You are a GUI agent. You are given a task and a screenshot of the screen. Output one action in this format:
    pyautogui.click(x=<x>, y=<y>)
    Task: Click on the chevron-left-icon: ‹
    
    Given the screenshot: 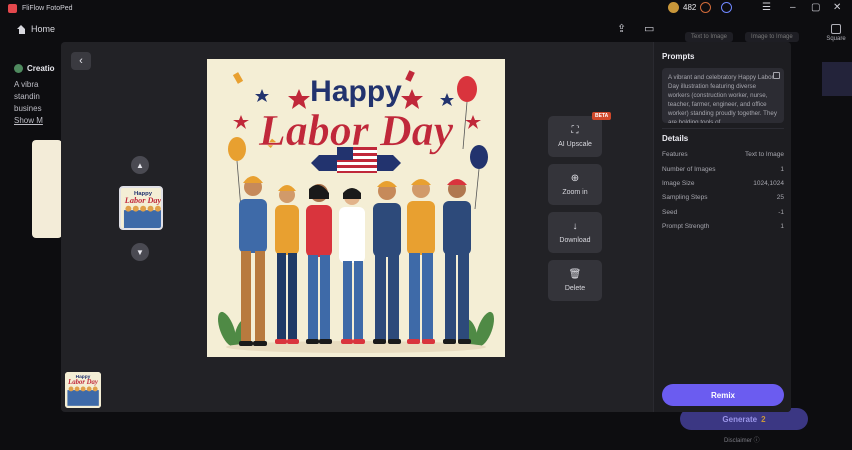 What is the action you would take?
    pyautogui.click(x=81, y=61)
    